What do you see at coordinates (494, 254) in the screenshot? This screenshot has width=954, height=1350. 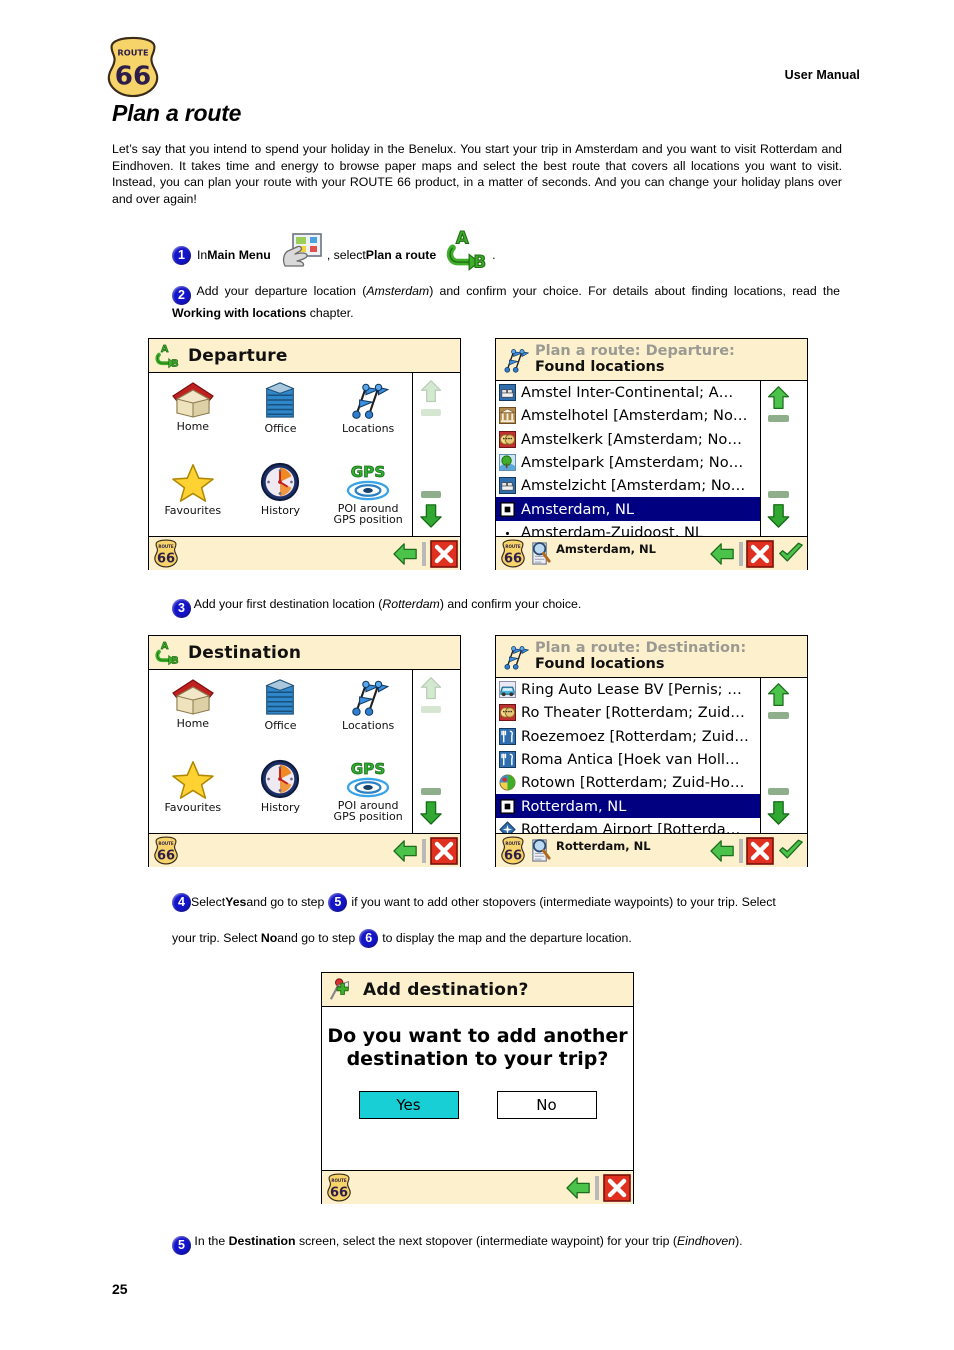 I see `step-1-text-c: .` at bounding box center [494, 254].